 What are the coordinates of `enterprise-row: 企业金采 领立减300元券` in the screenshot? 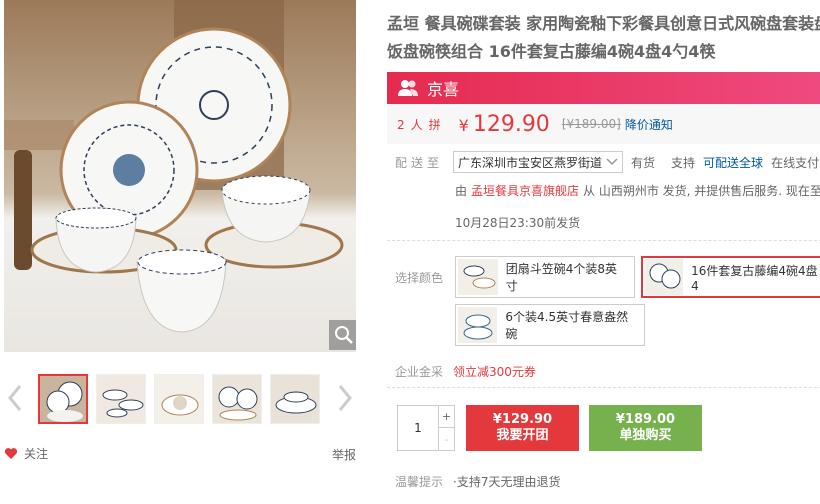 It's located at (465, 371).